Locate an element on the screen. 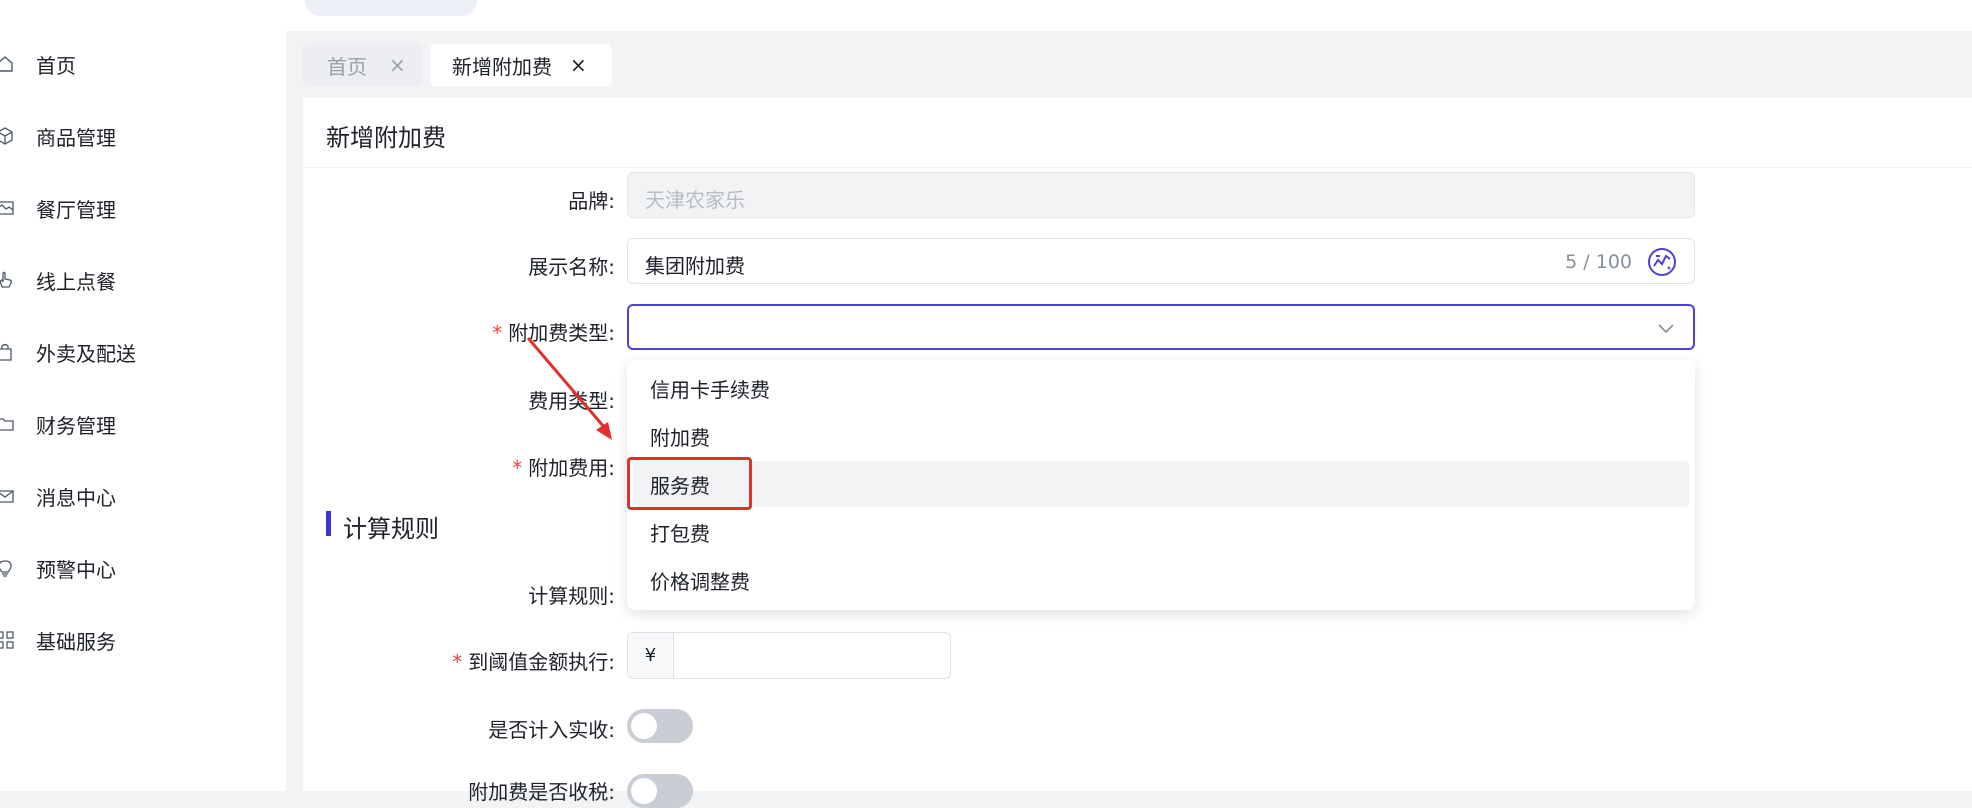  sidebar-item-restaurants: 餐厅管理 is located at coordinates (143, 208).